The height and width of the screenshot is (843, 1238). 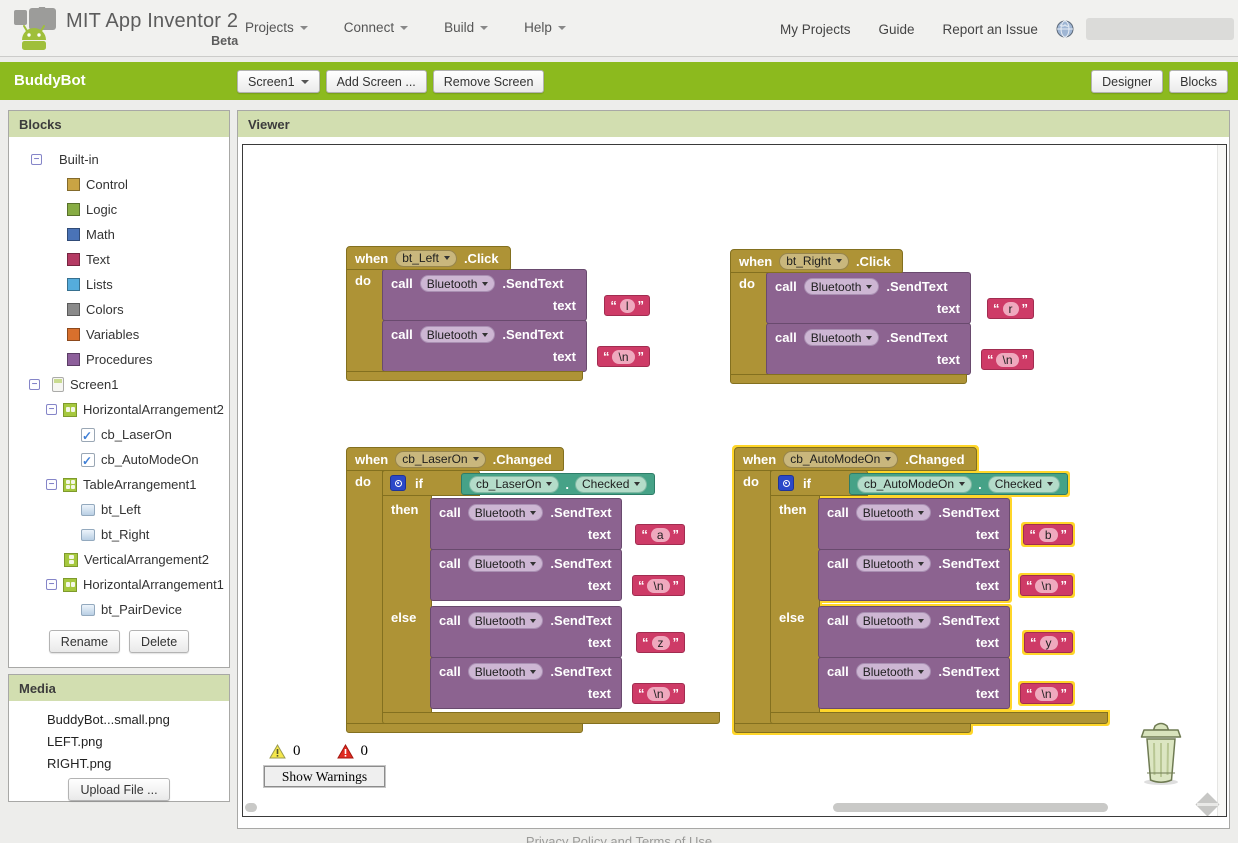 I want to click on component-dropdown: bt_Left, so click(x=426, y=258).